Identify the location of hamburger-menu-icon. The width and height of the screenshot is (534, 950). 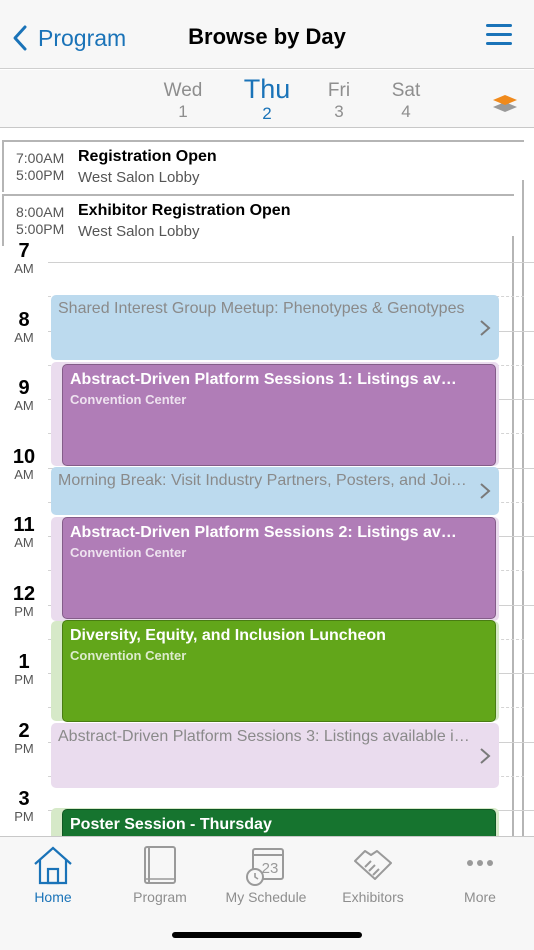
(499, 37).